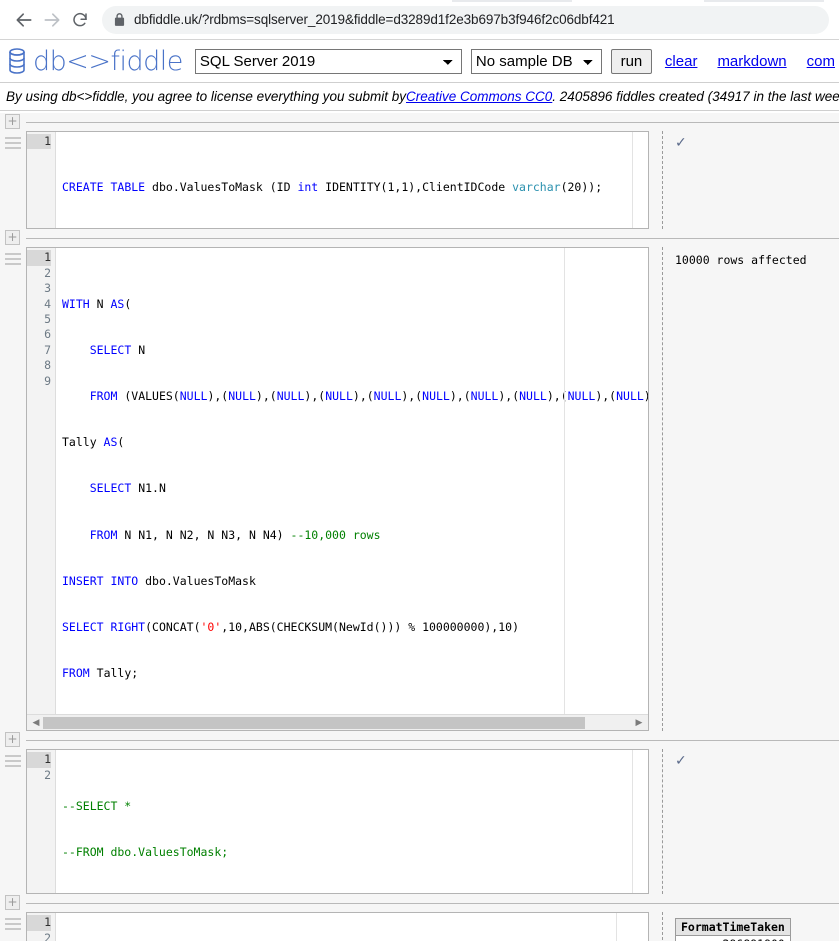 This screenshot has height=941, width=839. I want to click on lock-icon, so click(119, 19).